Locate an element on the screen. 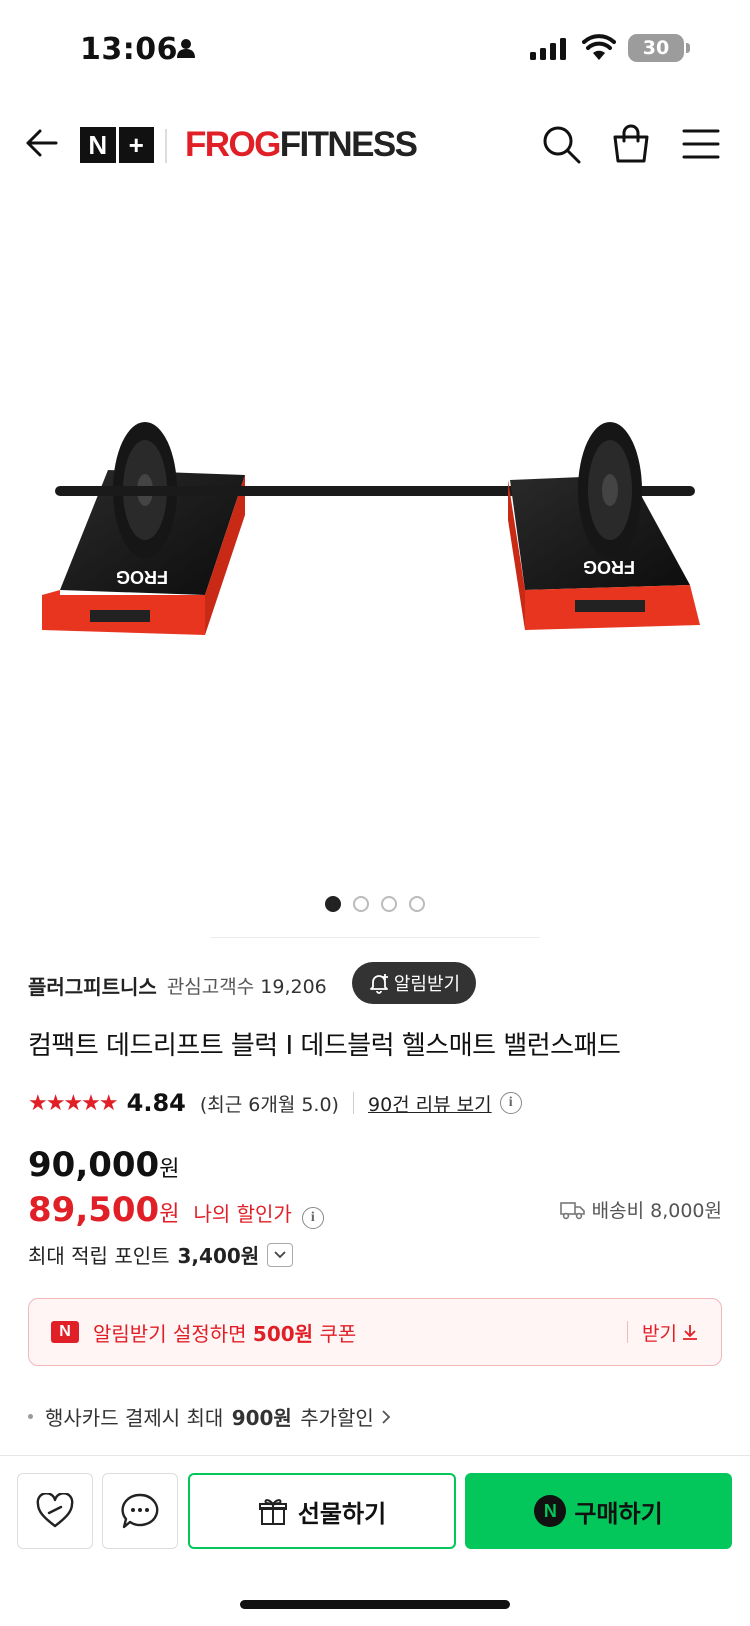  reviews-link: 90건 리뷰 보기 is located at coordinates (430, 1103).